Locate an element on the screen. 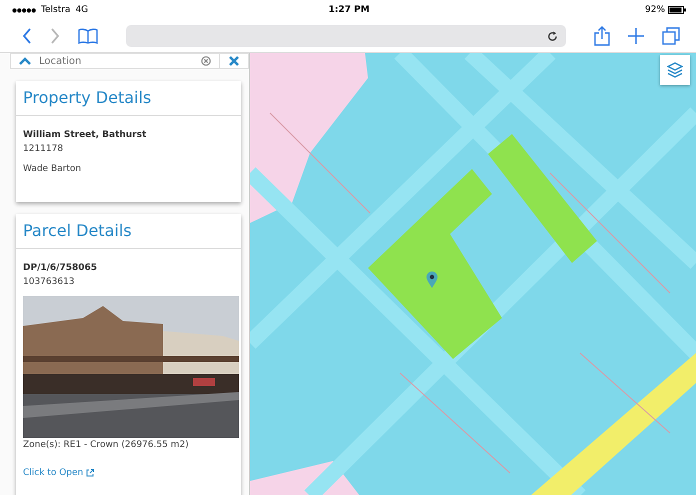  share-button is located at coordinates (602, 36).